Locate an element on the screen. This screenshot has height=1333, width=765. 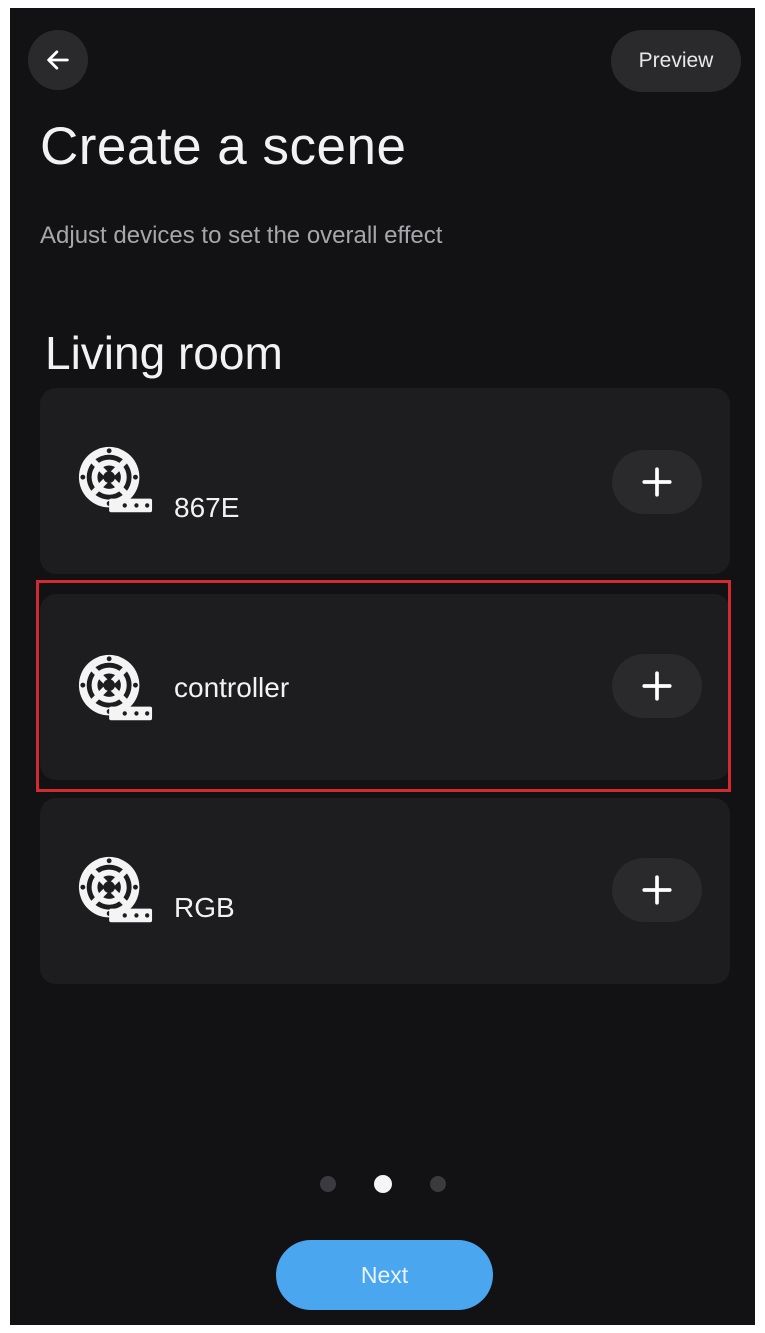
device-card-controller: controller is located at coordinates (385, 687).